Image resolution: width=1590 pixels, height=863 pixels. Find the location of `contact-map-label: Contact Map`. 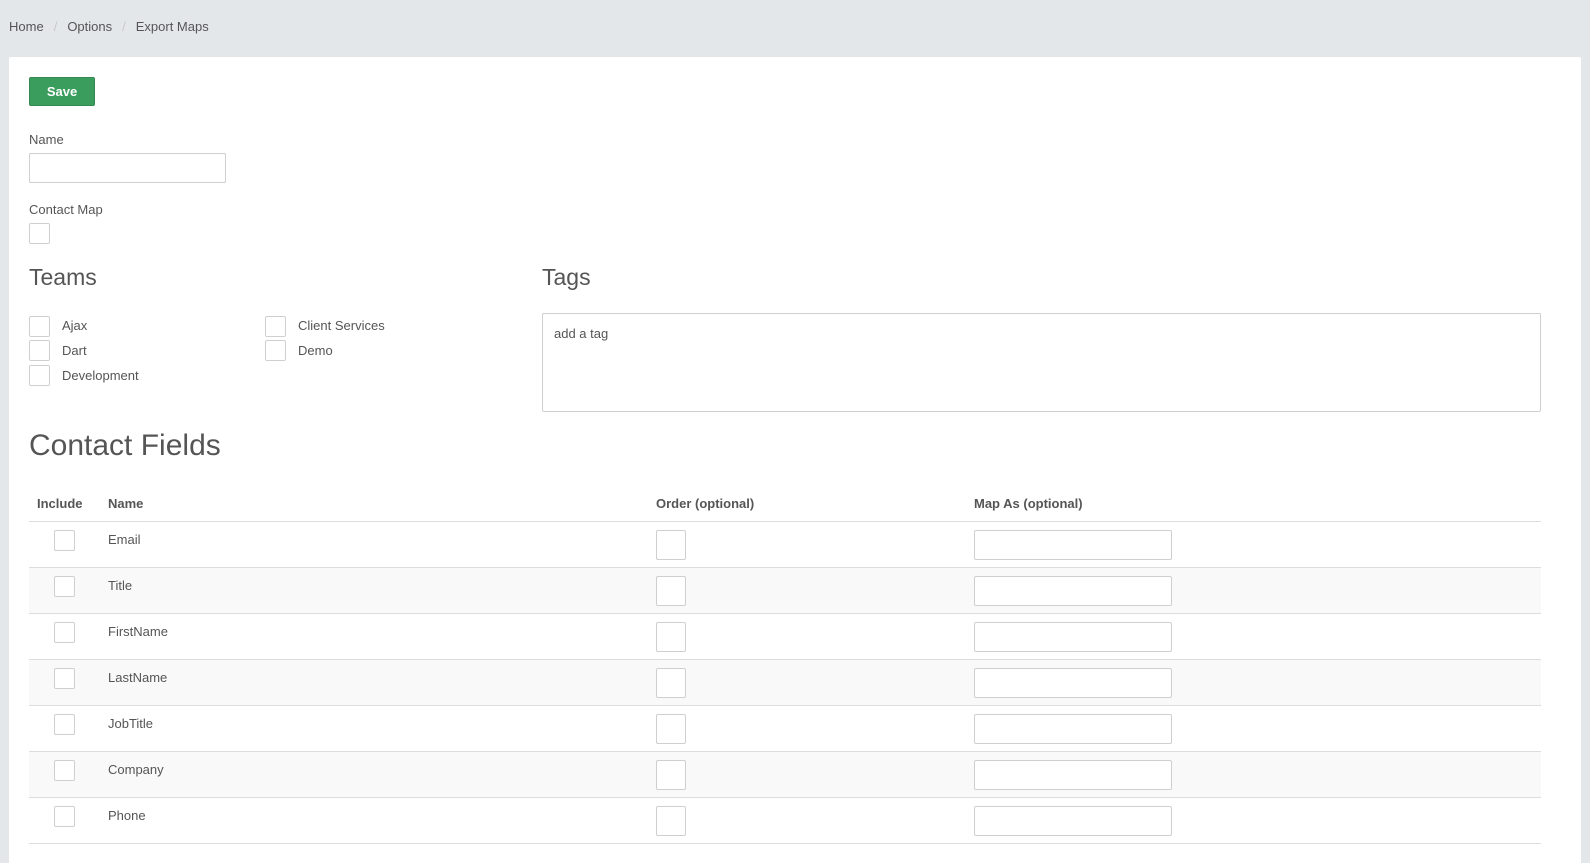

contact-map-label: Contact Map is located at coordinates (66, 209).